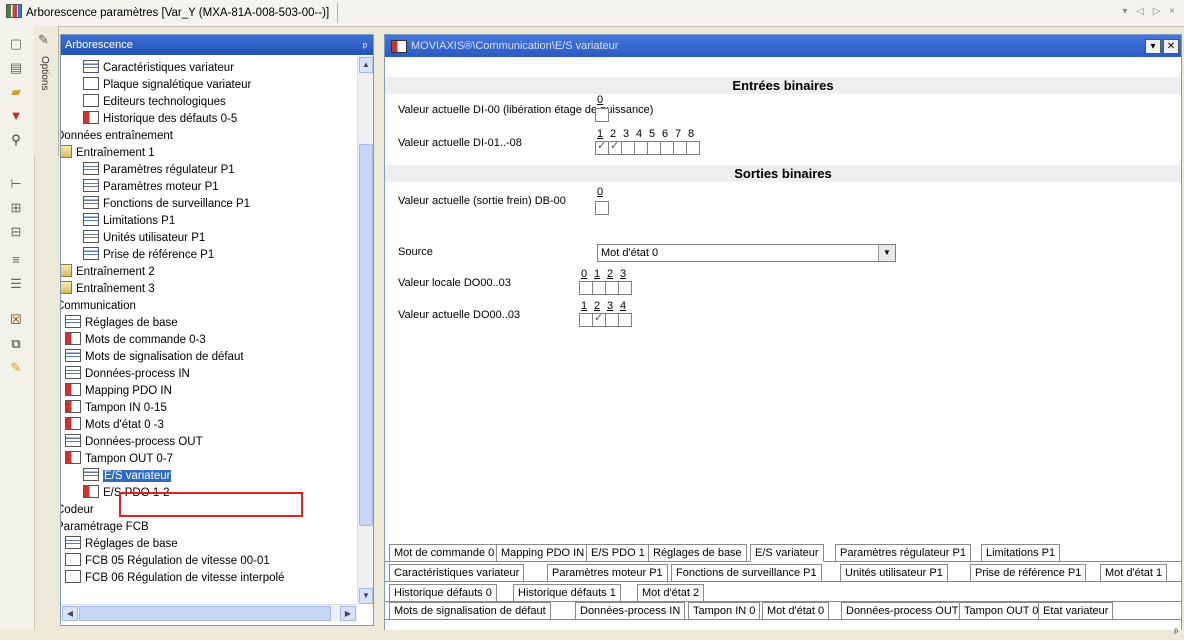  What do you see at coordinates (1134, 572) in the screenshot?
I see `tab: Mot d'état 1` at bounding box center [1134, 572].